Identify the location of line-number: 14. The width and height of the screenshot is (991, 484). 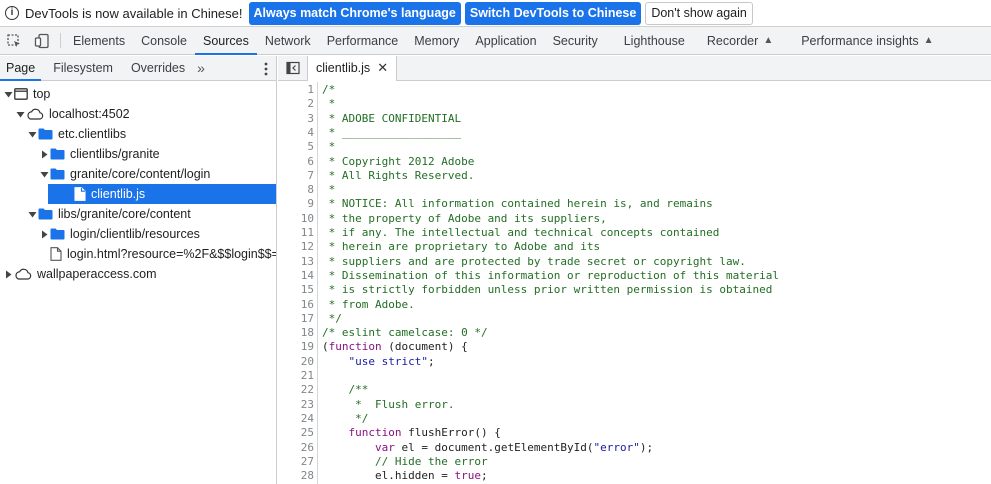
(307, 275).